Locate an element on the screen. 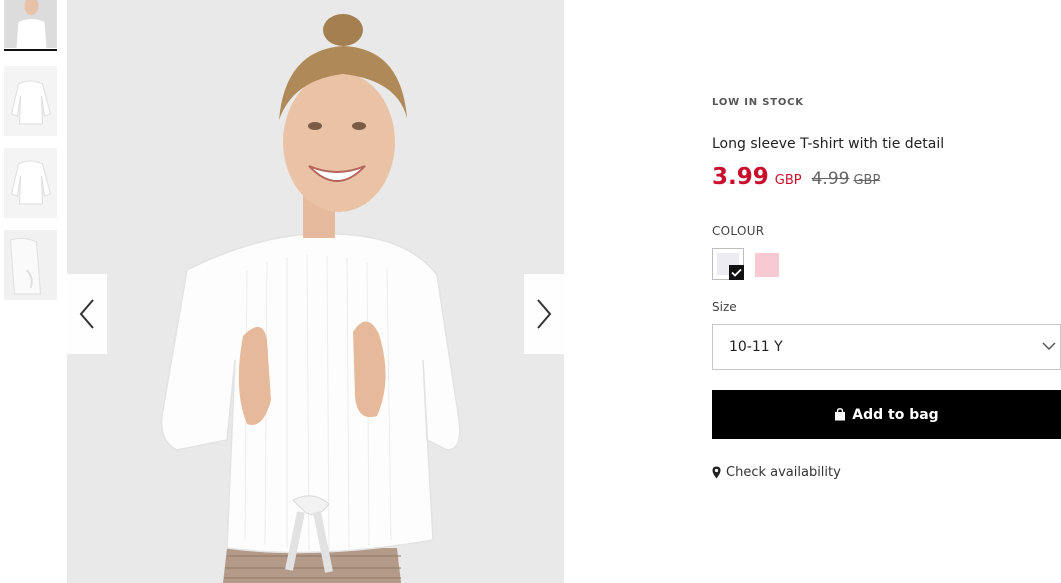 Image resolution: width=1061 pixels, height=583 pixels. thumbnail-image-model is located at coordinates (30, 24).